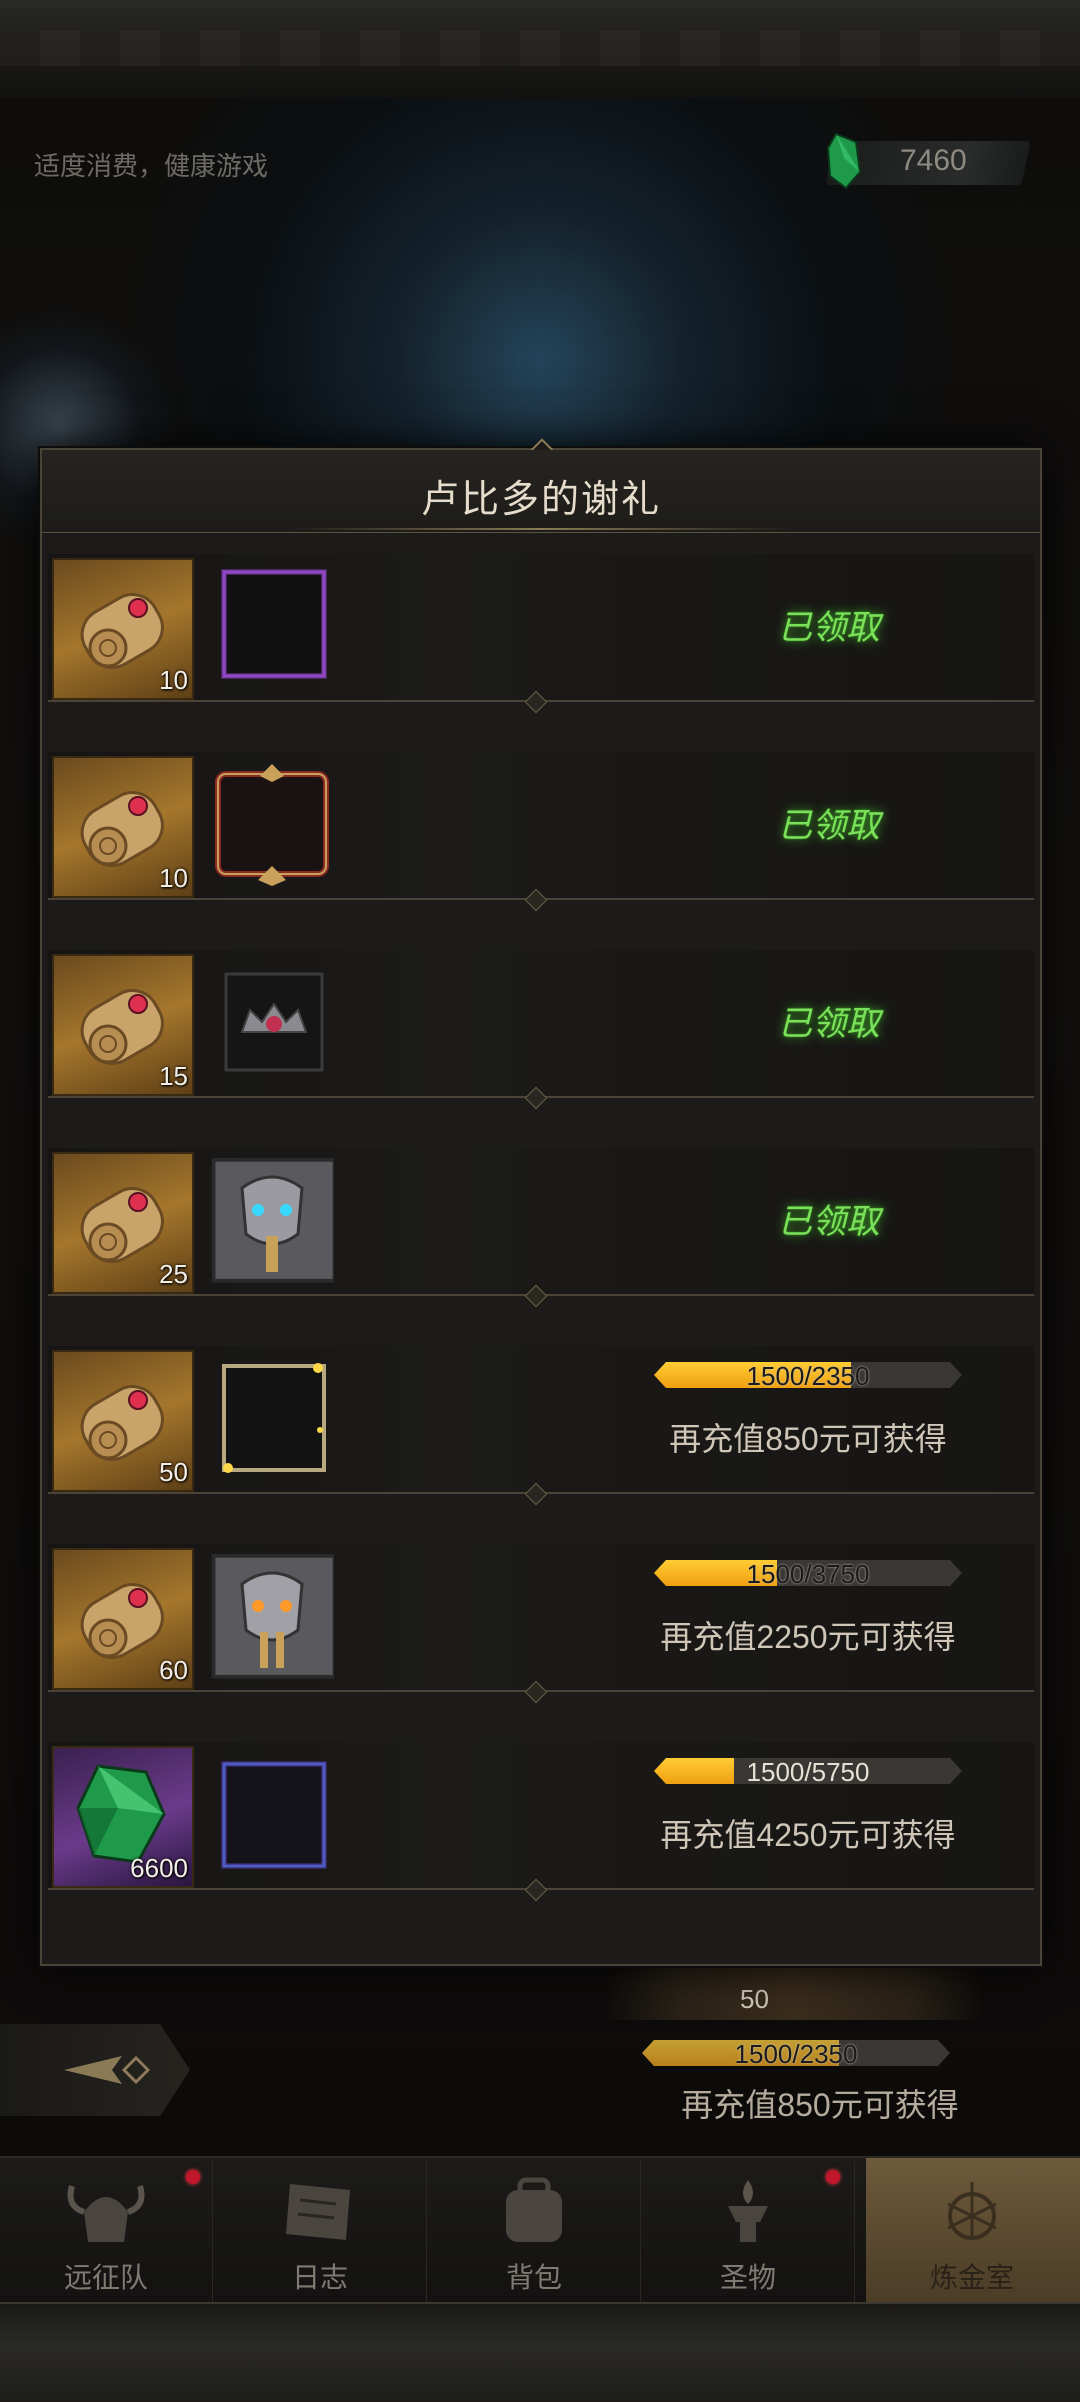 This screenshot has width=1080, height=2402. I want to click on progress-text: 1500/2350, so click(808, 1376).